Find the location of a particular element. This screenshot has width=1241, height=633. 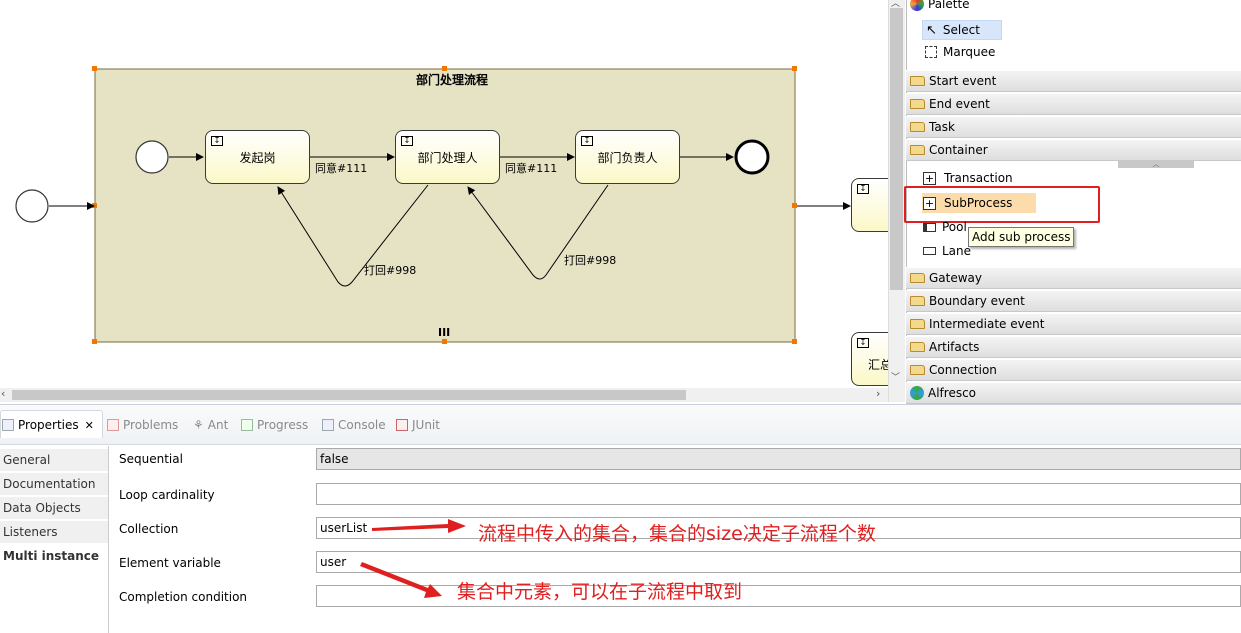

palette-item-lane: Lane is located at coordinates (947, 251).